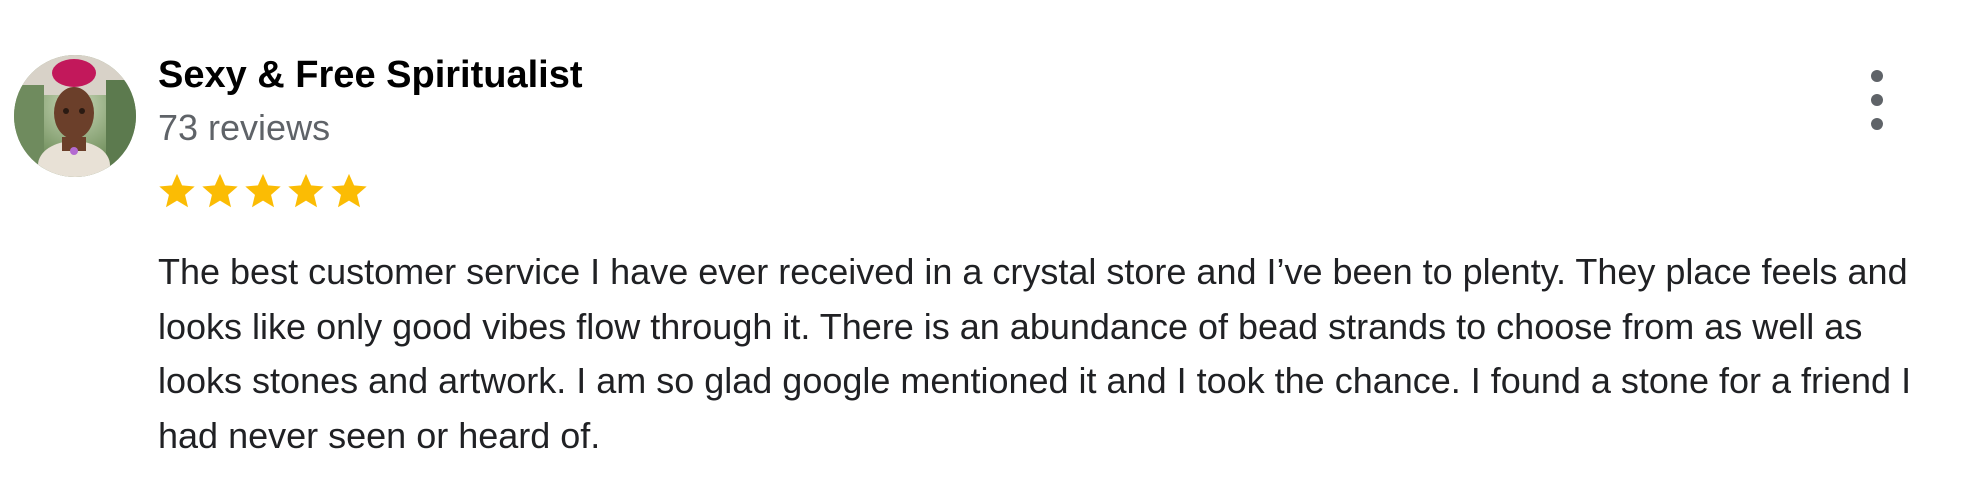 Image resolution: width=1972 pixels, height=479 pixels. What do you see at coordinates (244, 128) in the screenshot?
I see `review-count: 73 reviews` at bounding box center [244, 128].